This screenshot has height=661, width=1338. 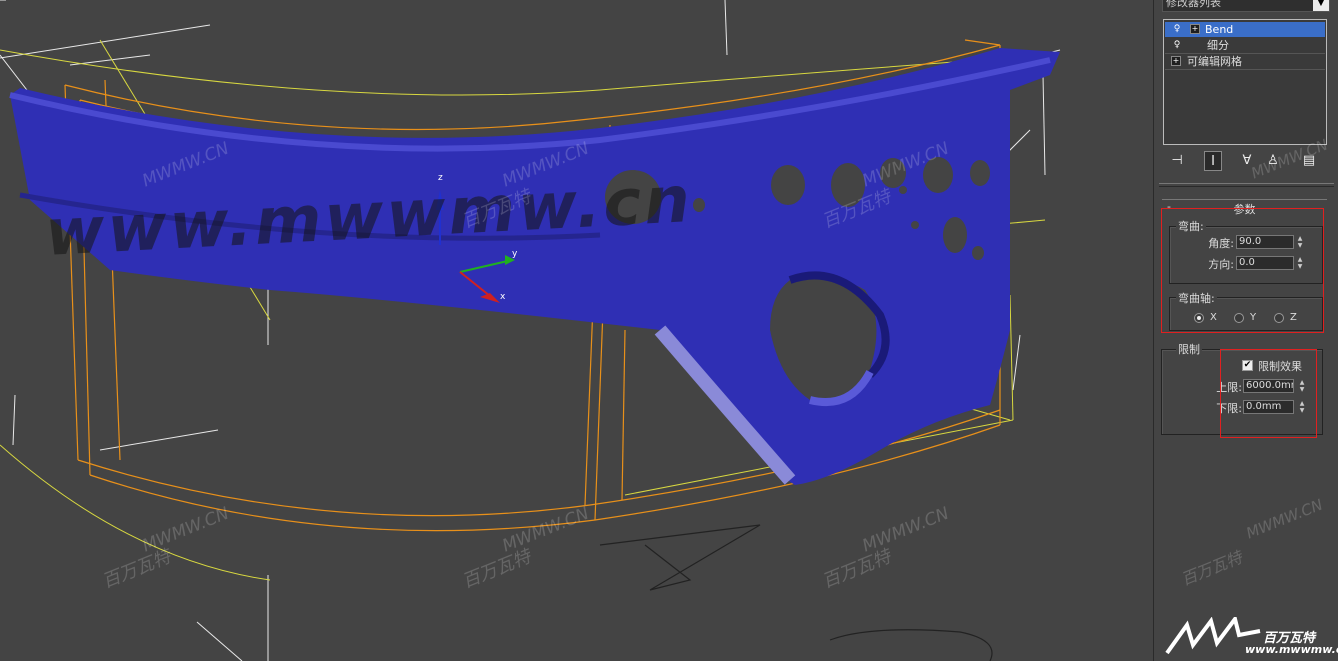 What do you see at coordinates (1193, 4) in the screenshot?
I see `modifier-list-label: 修改器列表` at bounding box center [1193, 4].